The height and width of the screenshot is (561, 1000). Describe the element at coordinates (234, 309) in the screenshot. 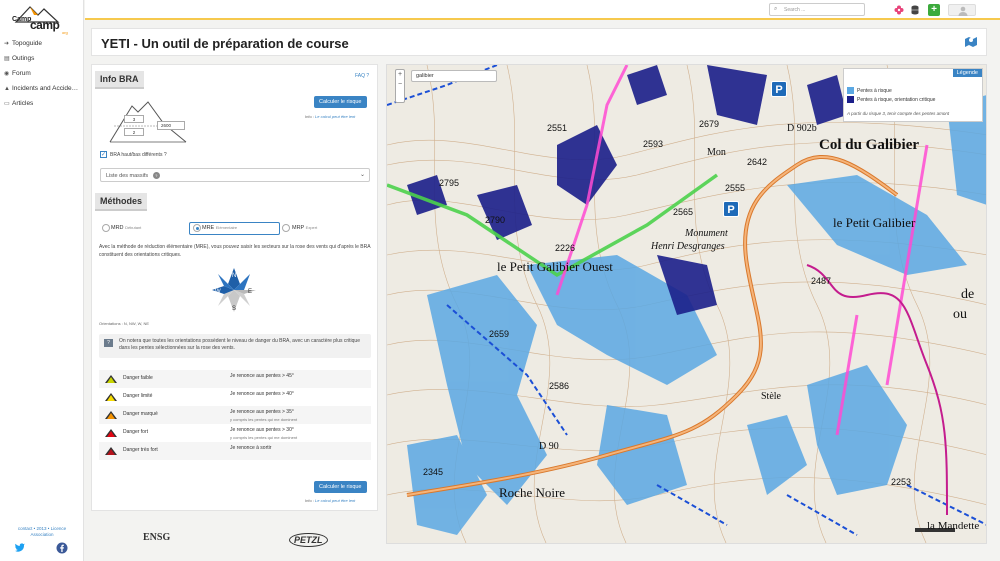

I see `rose-label-s: S` at that location.